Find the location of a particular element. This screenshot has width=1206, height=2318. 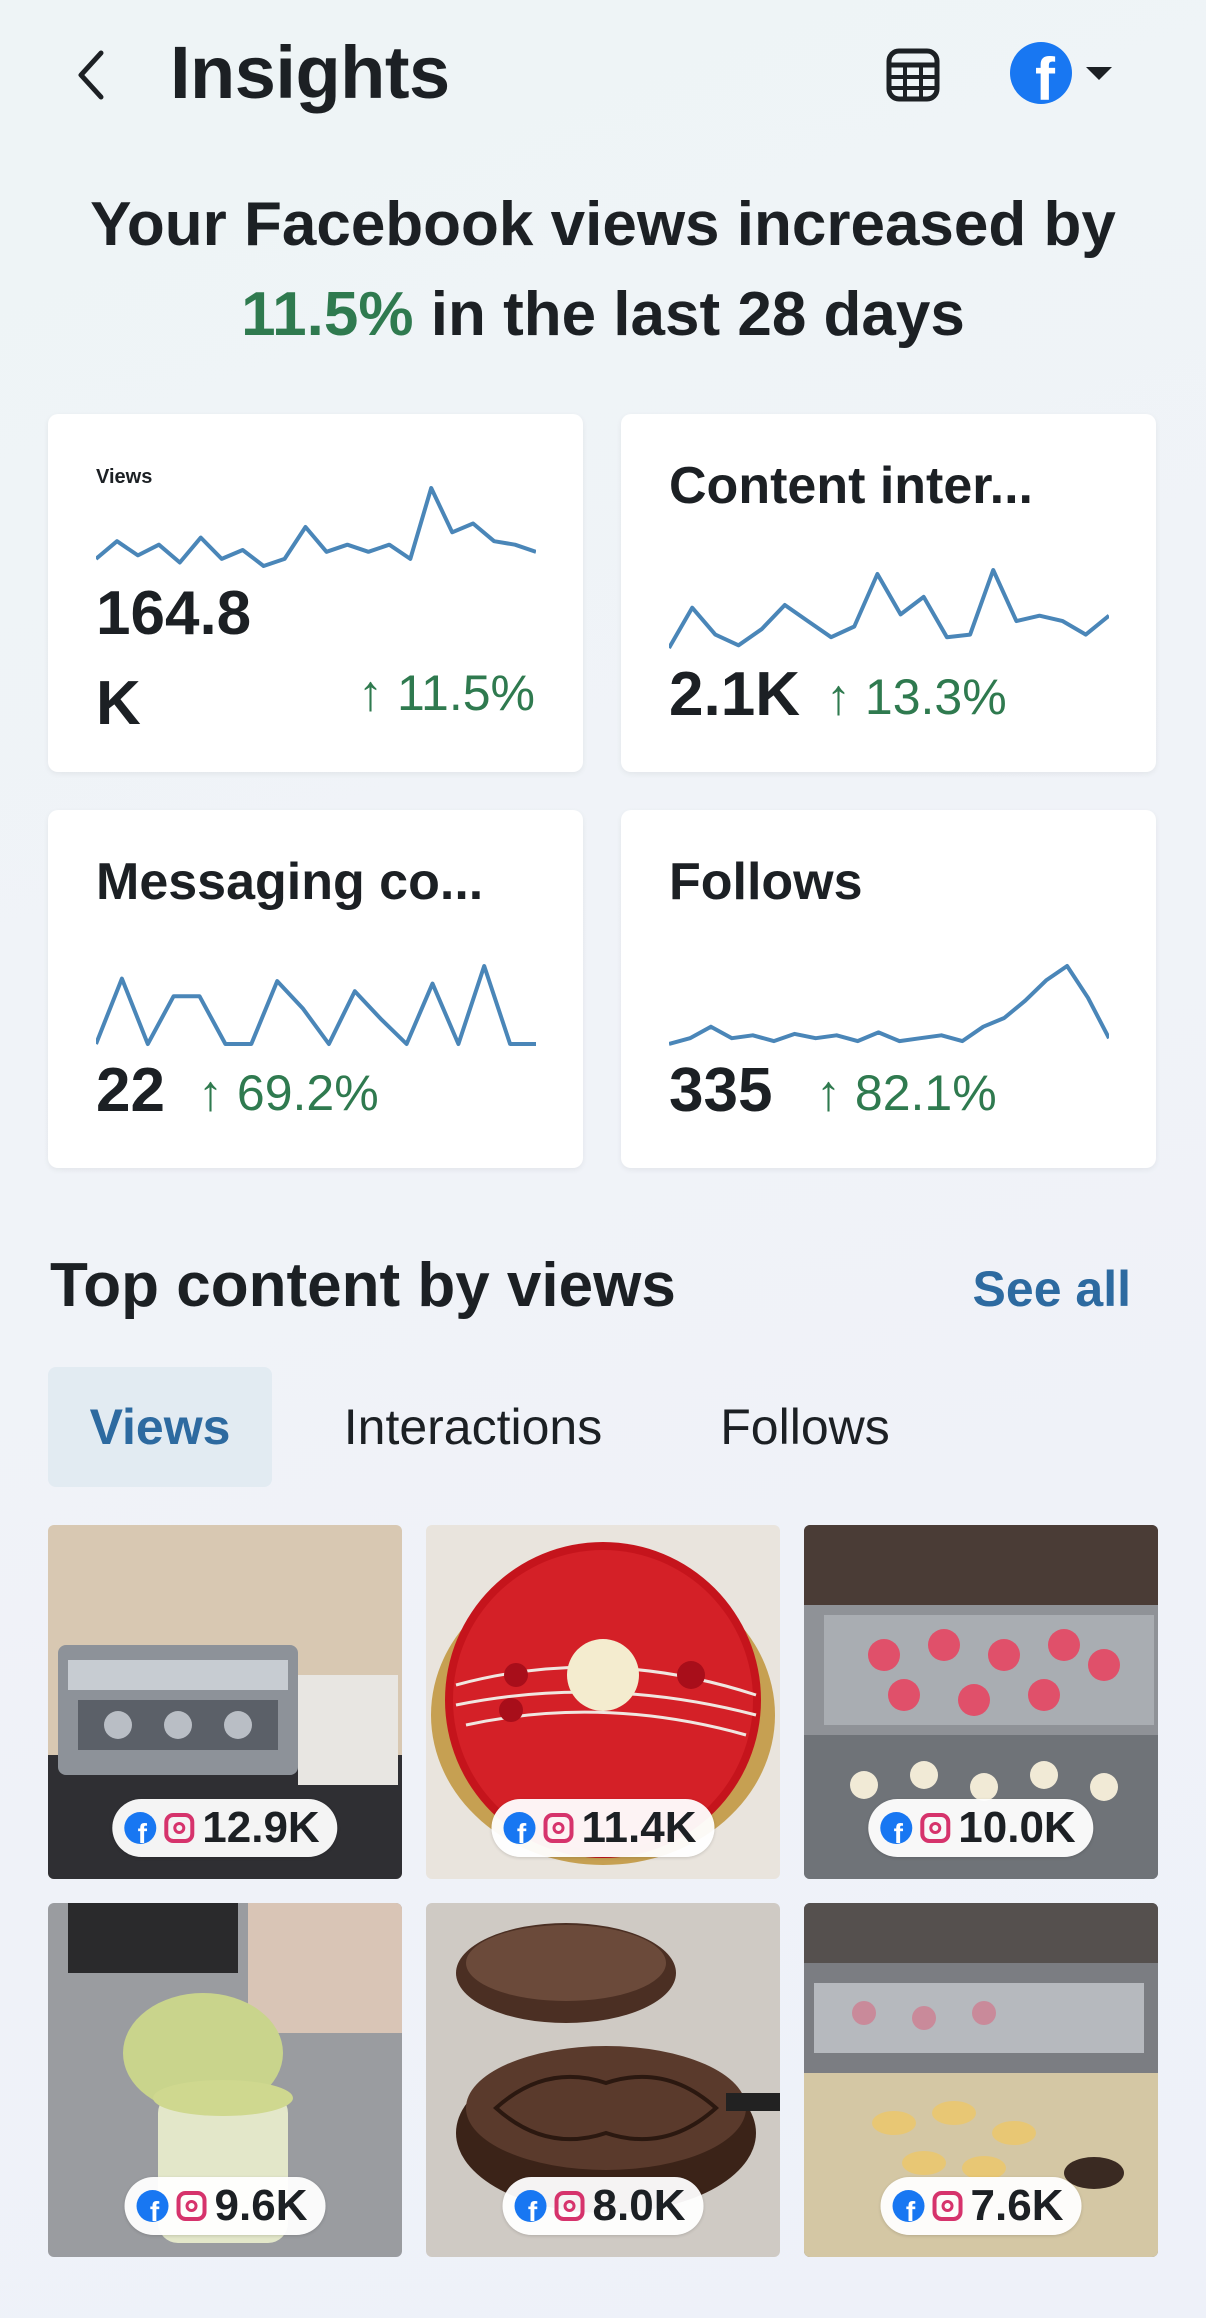

metric-title: Follows is located at coordinates (766, 882).